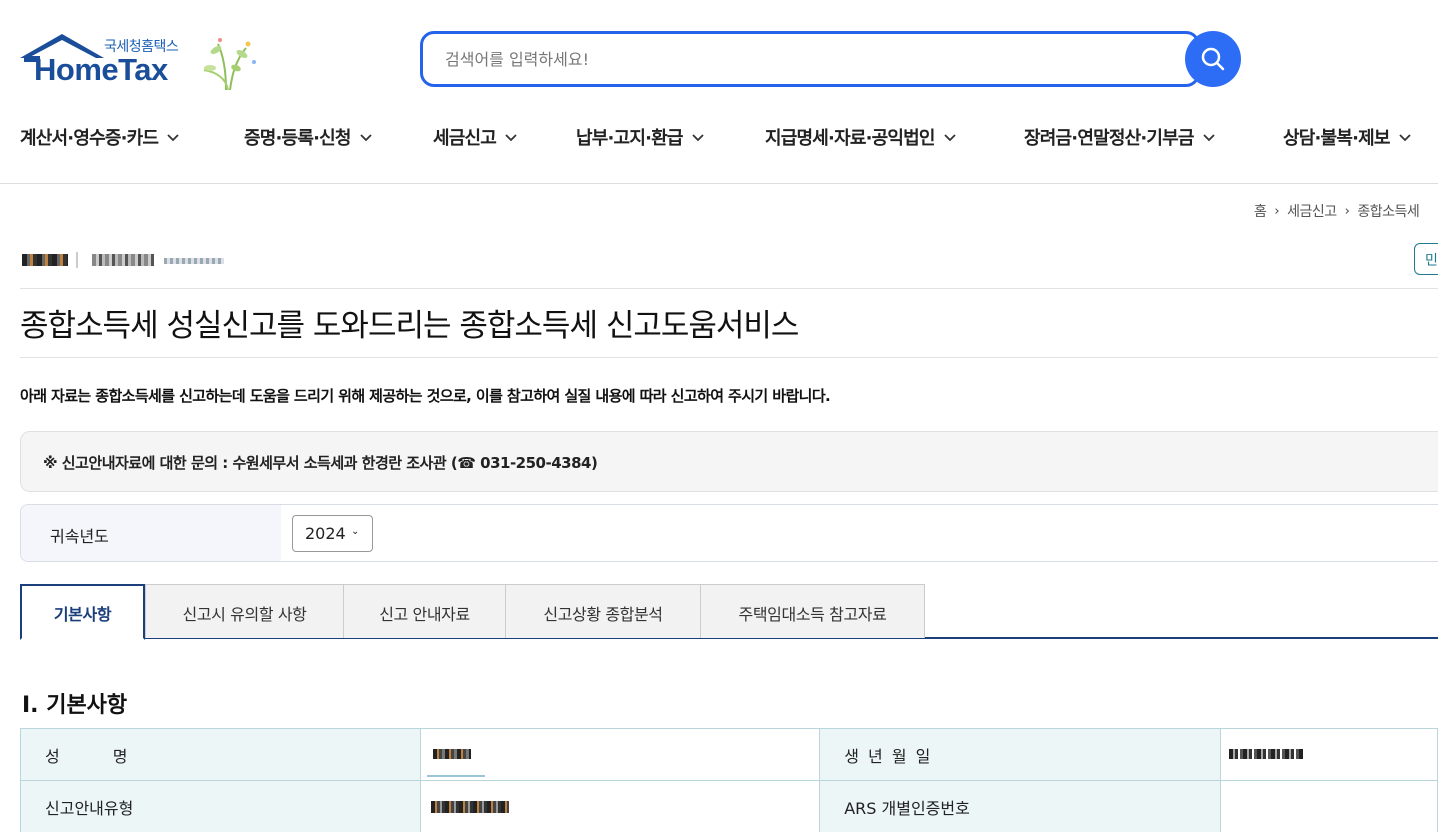 Image resolution: width=1438 pixels, height=832 pixels. I want to click on nav-label: 증명·등록·신청, so click(297, 138).